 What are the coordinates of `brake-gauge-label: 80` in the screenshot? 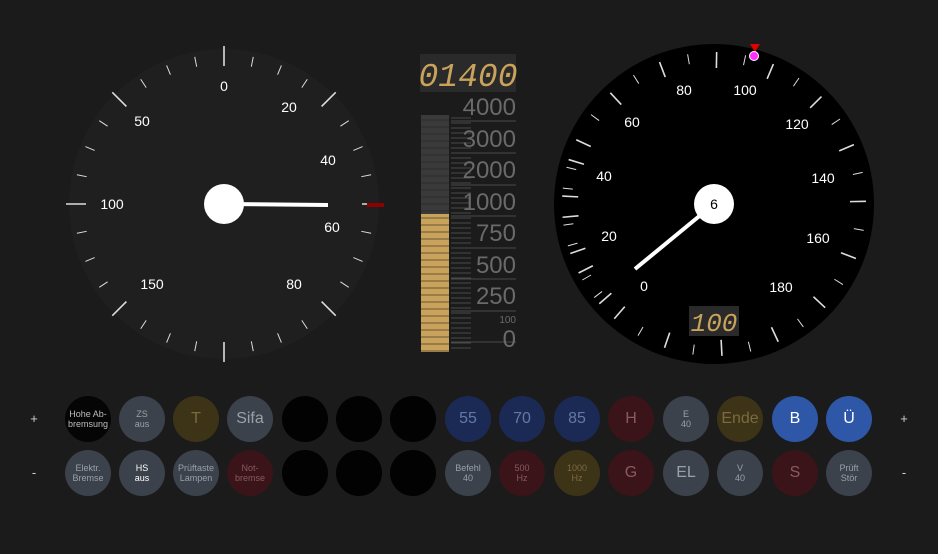 It's located at (294, 284).